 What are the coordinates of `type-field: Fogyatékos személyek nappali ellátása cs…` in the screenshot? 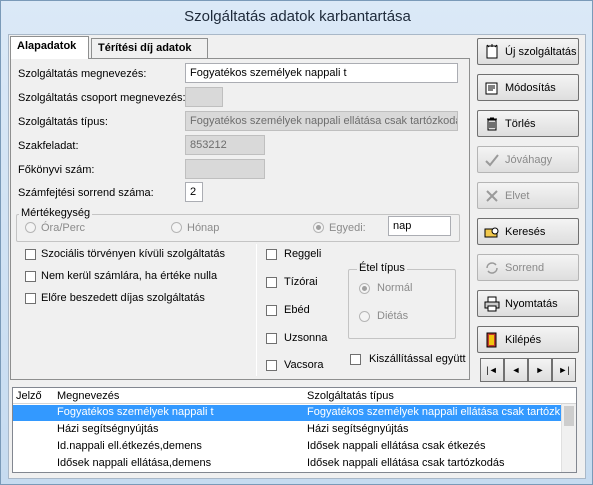 It's located at (321, 121).